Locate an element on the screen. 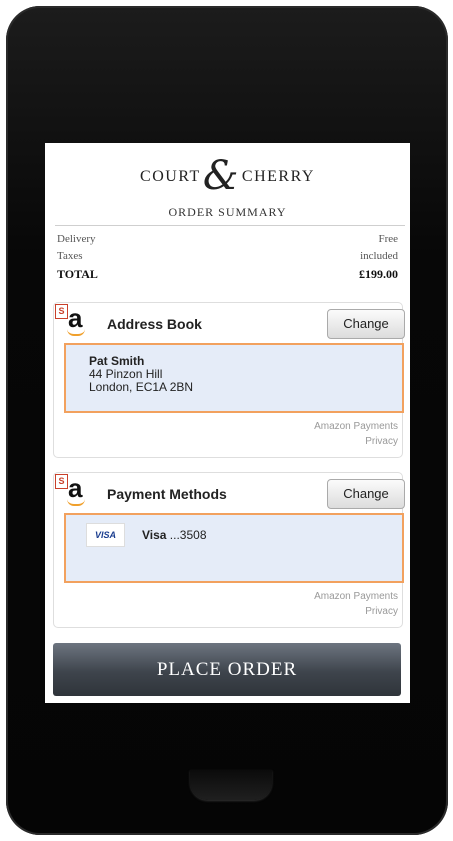  order-summary-title: ORDER SUMMARY is located at coordinates (227, 212).